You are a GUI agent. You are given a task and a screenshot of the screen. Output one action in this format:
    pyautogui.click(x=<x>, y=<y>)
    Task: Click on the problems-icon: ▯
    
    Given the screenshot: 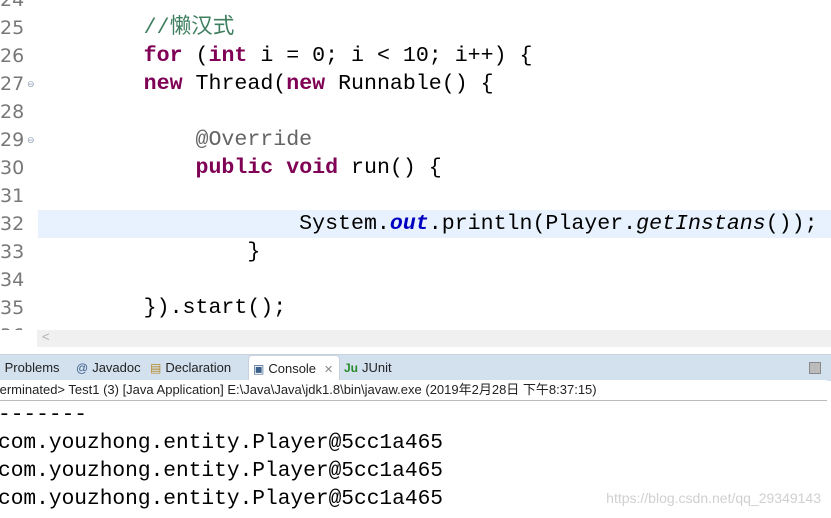 What is the action you would take?
    pyautogui.click(x=0, y=368)
    